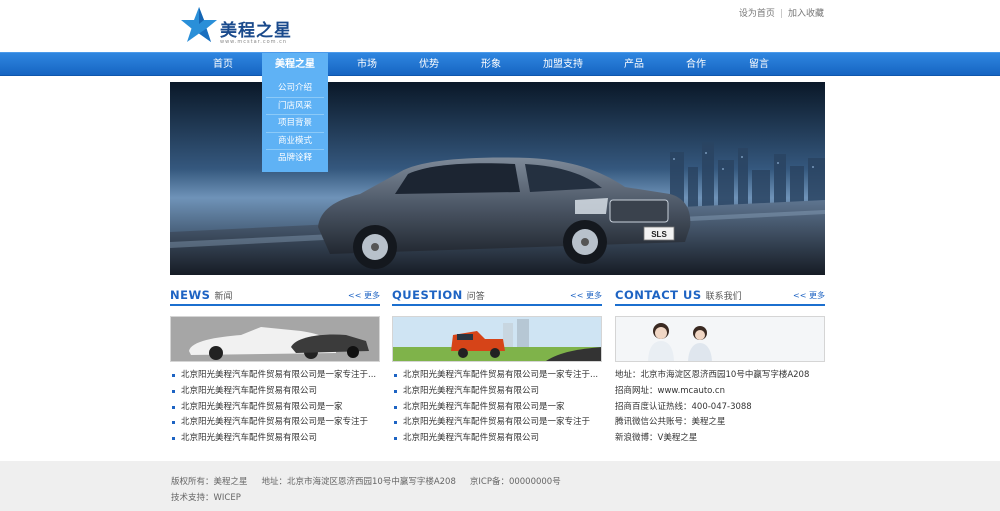  Describe the element at coordinates (190, 295) in the screenshot. I see `news-title-en: NEWS` at that location.